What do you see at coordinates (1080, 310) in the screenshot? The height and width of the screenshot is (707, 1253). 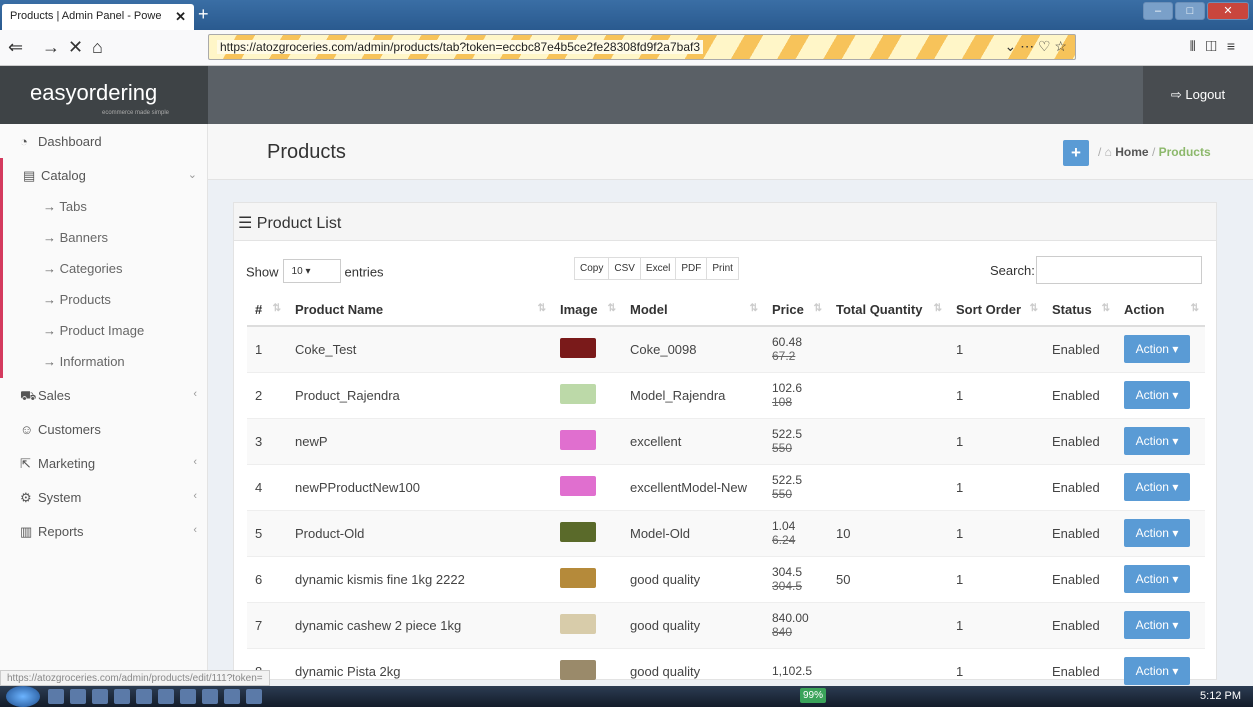 I see `col-header-status: Status ⇅` at bounding box center [1080, 310].